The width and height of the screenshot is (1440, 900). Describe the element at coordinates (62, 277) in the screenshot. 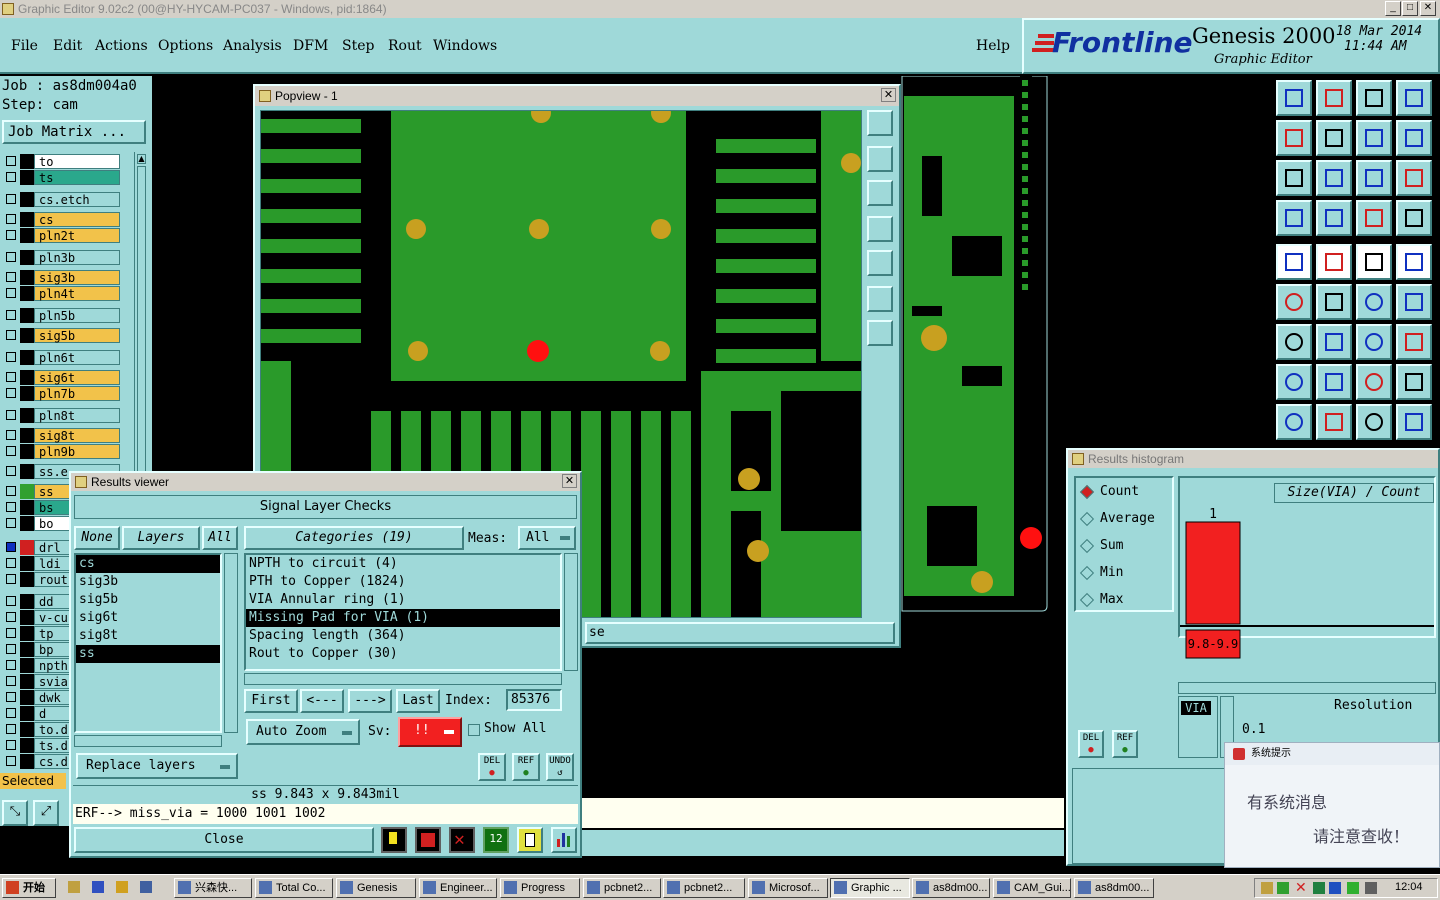

I see `layer-row-sig3b: sig3b` at that location.